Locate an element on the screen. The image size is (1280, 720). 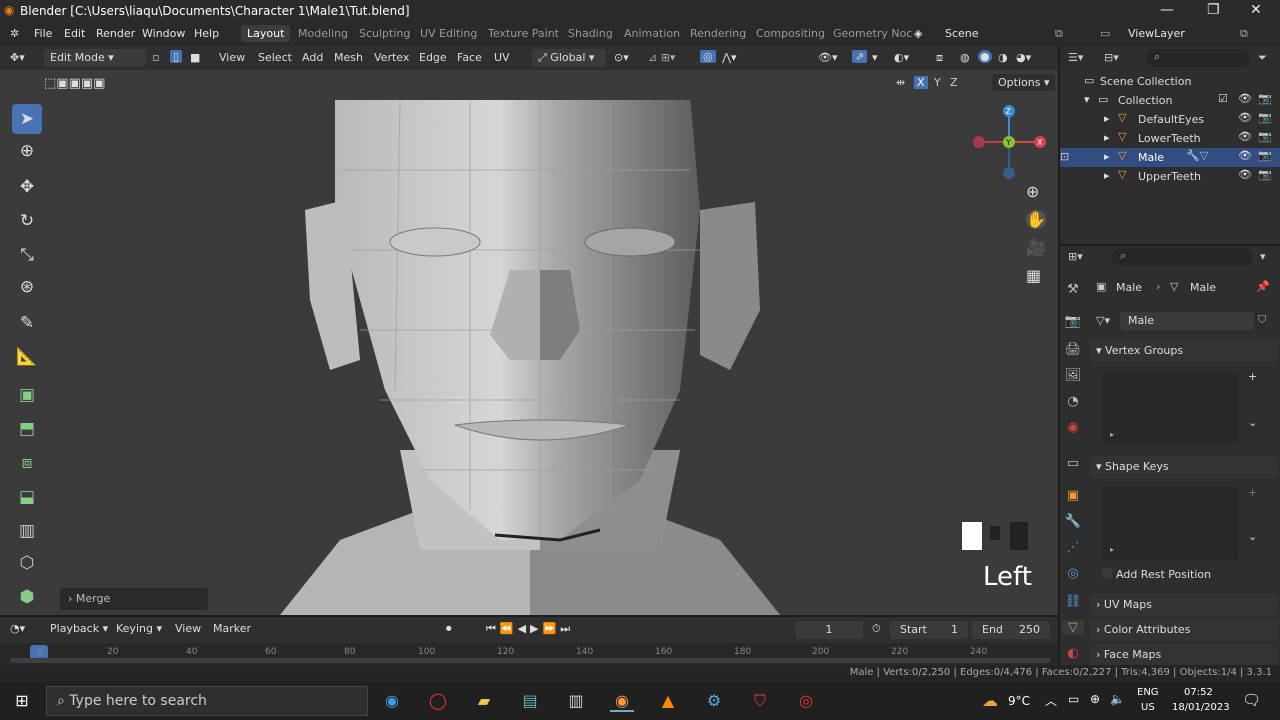
outliner-collection: ▾ ▭ Collection ☑ 👁 📷 is located at coordinates (1170, 100).